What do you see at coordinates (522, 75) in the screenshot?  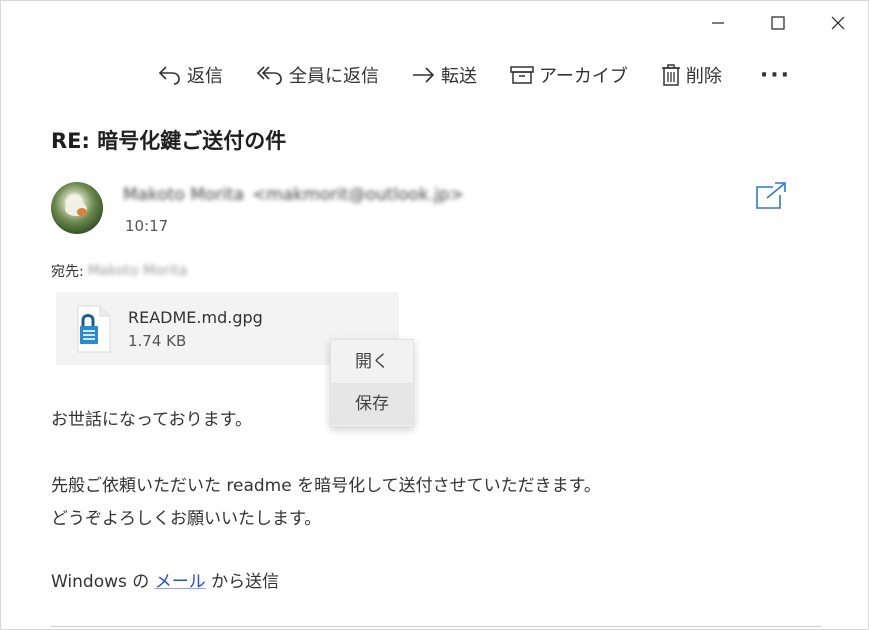 I see `archive-box-icon` at bounding box center [522, 75].